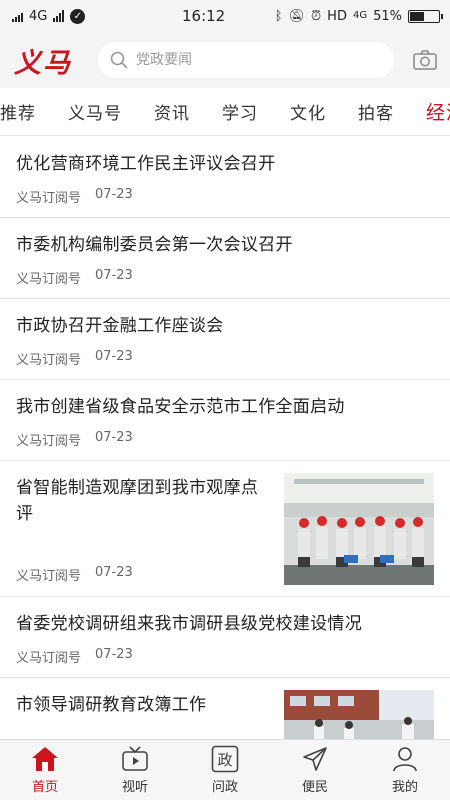 The height and width of the screenshot is (800, 450). I want to click on photo-school-visit, so click(359, 714).